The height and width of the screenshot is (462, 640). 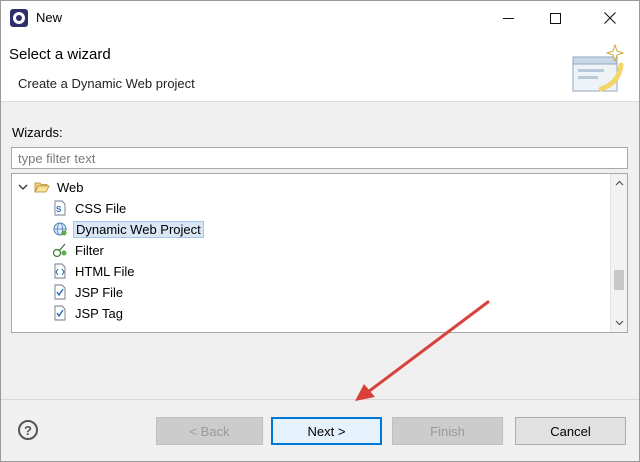 What do you see at coordinates (70, 187) in the screenshot?
I see `tree-folder-label: Web` at bounding box center [70, 187].